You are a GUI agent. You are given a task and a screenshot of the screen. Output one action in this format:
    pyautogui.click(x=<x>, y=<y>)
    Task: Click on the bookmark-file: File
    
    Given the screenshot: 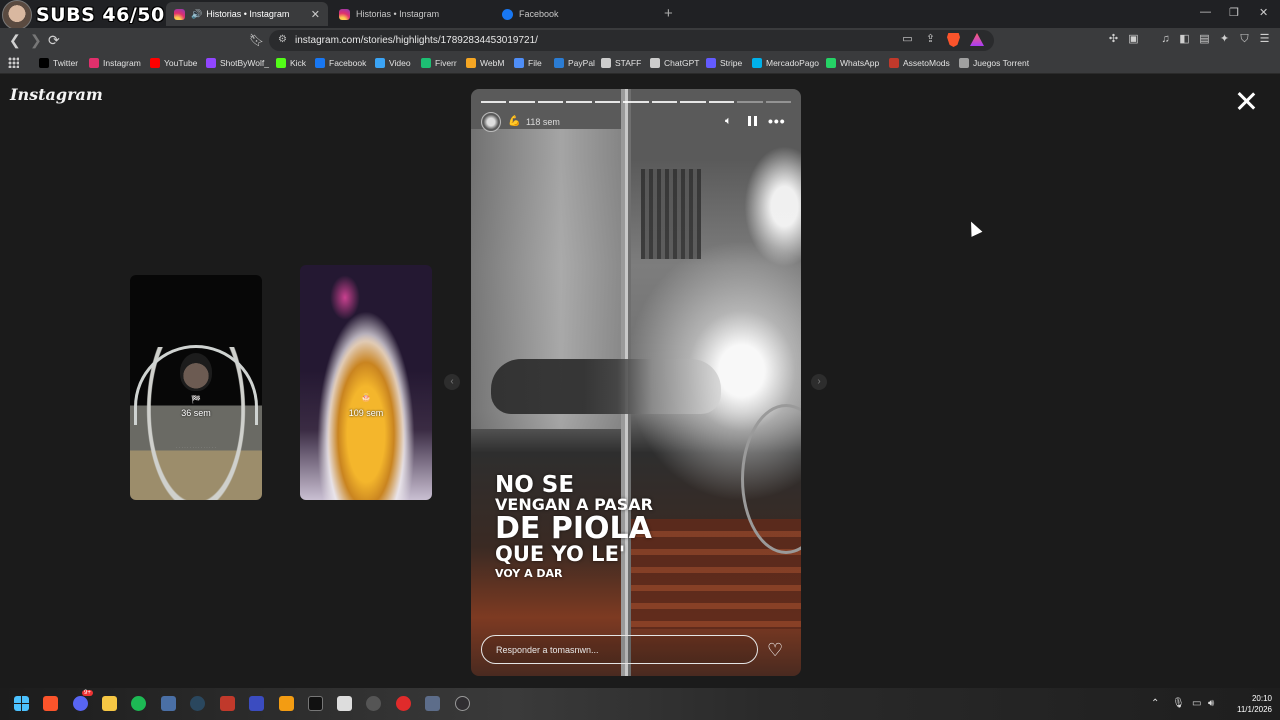 What is the action you would take?
    pyautogui.click(x=528, y=63)
    